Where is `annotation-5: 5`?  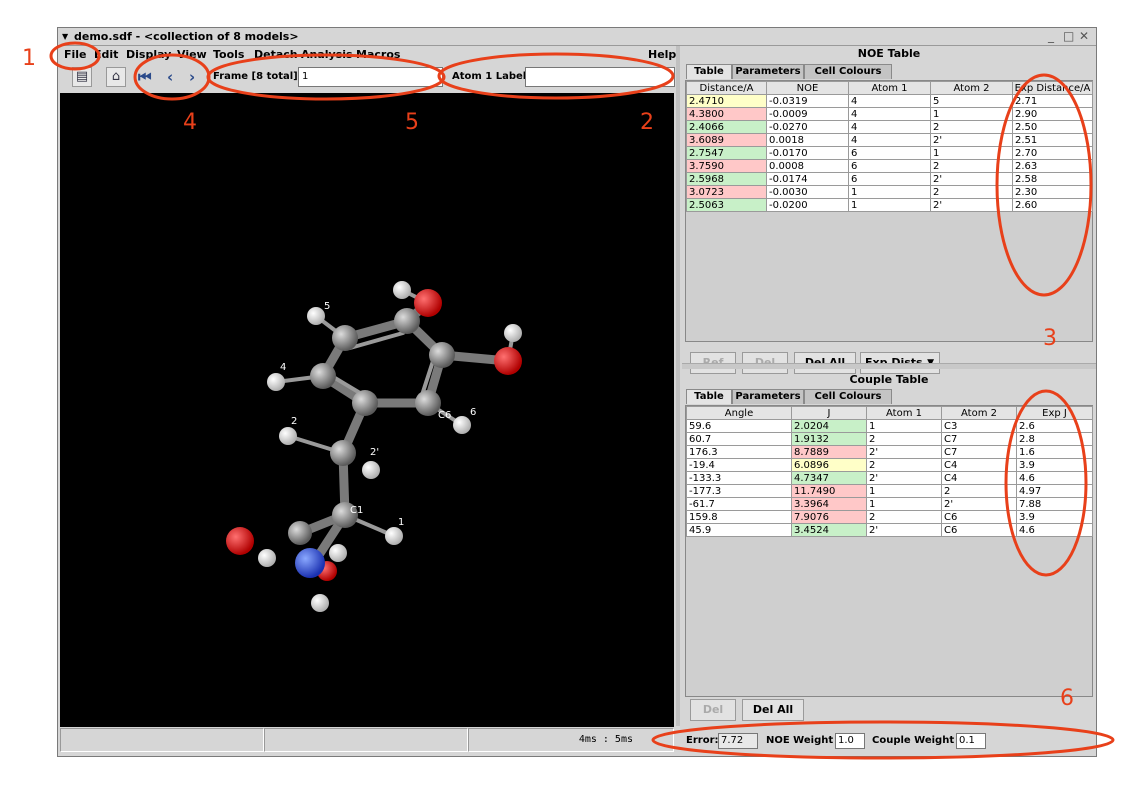
annotation-5: 5 is located at coordinates (412, 122).